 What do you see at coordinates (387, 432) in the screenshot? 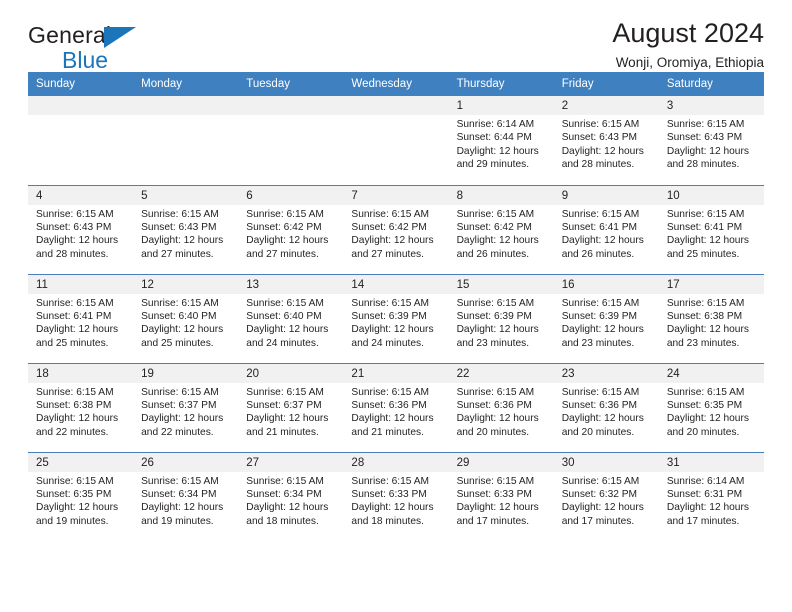
I see `daylight-line2: and 21 minutes.` at bounding box center [387, 432].